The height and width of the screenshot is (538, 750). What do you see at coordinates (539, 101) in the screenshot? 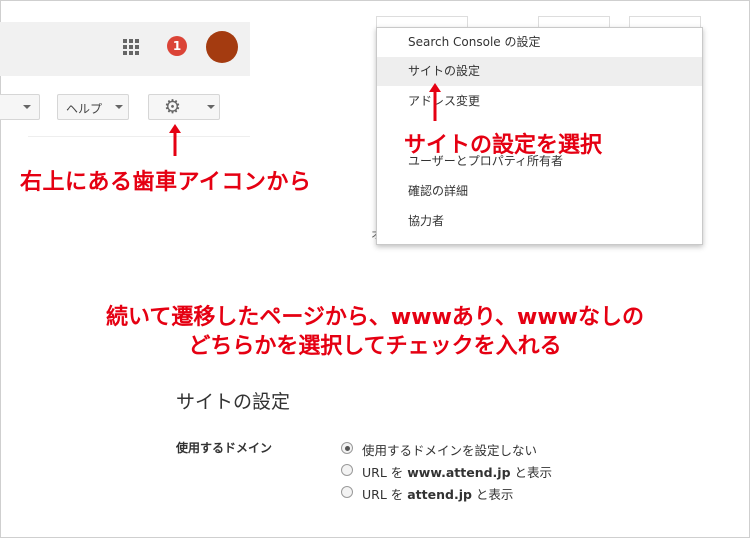
I see `menu-item-change-of-address: アドレス変更` at bounding box center [539, 101].